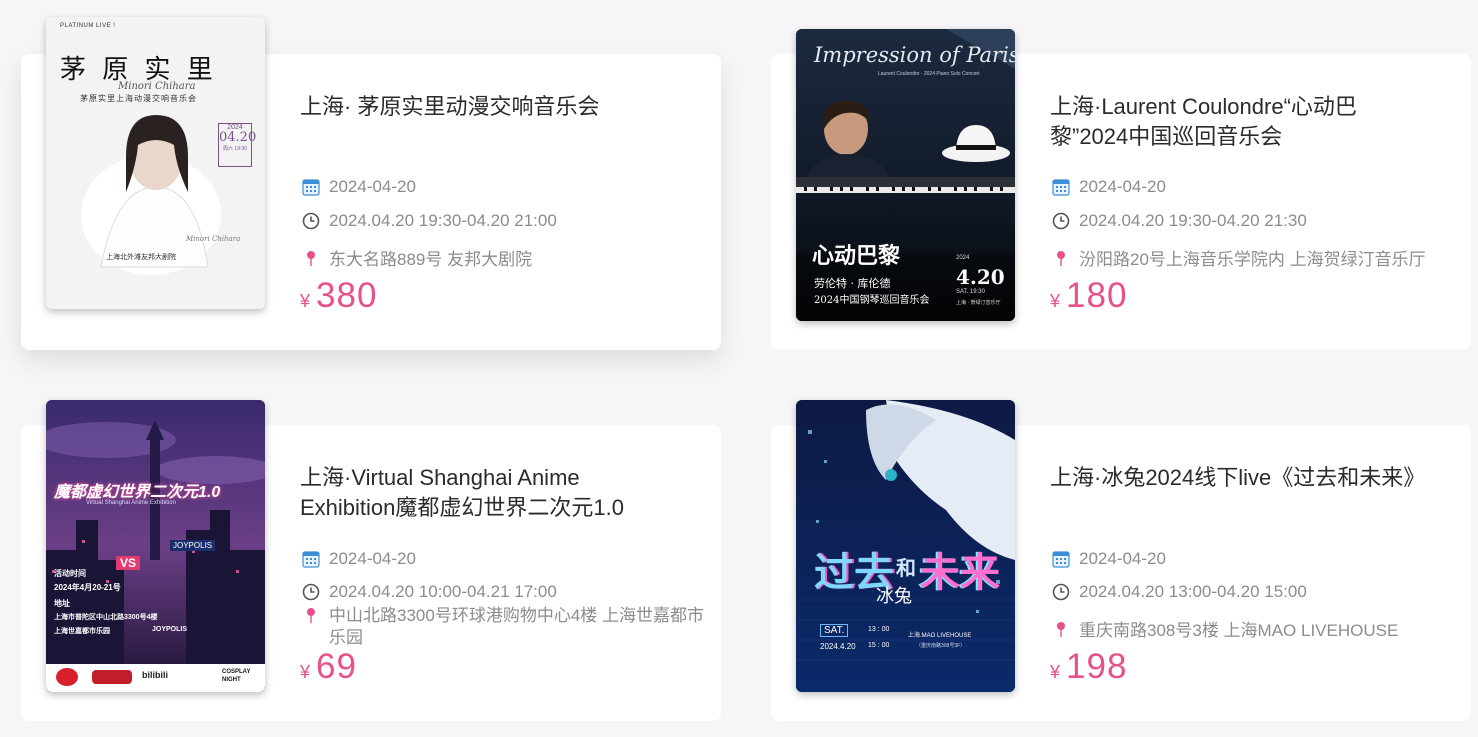  I want to click on event-location: 重庆南路308号3楼 上海MAO LIVEHOUSE, so click(1225, 628).